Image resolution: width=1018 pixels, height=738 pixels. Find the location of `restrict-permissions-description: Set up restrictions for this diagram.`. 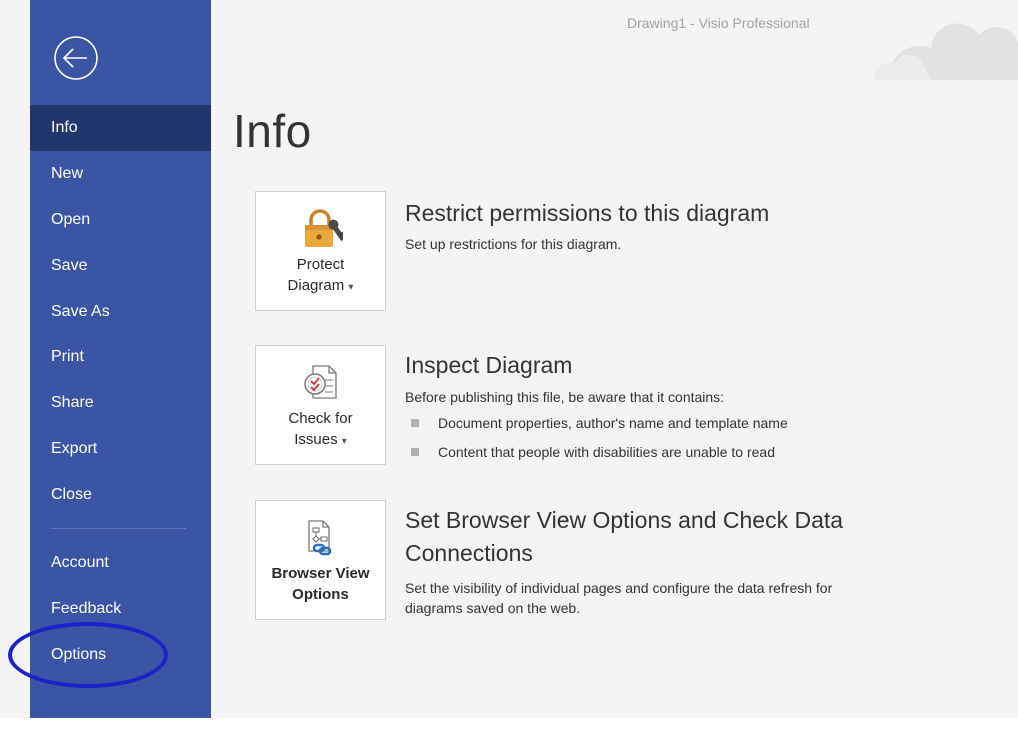

restrict-permissions-description: Set up restrictions for this diagram. is located at coordinates (513, 244).